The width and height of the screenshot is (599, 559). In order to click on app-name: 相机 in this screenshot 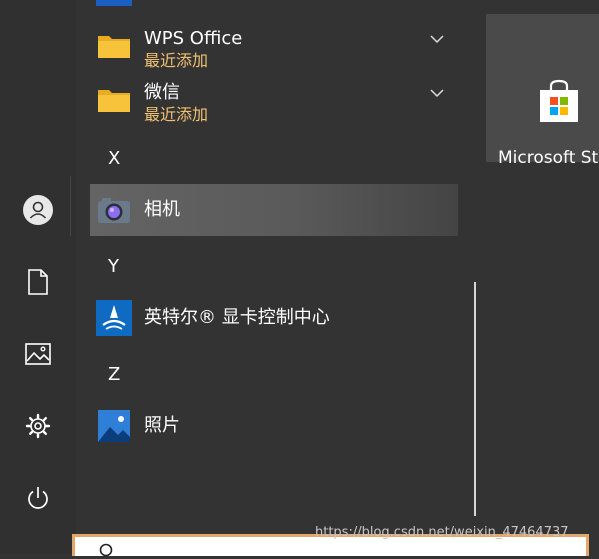, I will do `click(162, 209)`.